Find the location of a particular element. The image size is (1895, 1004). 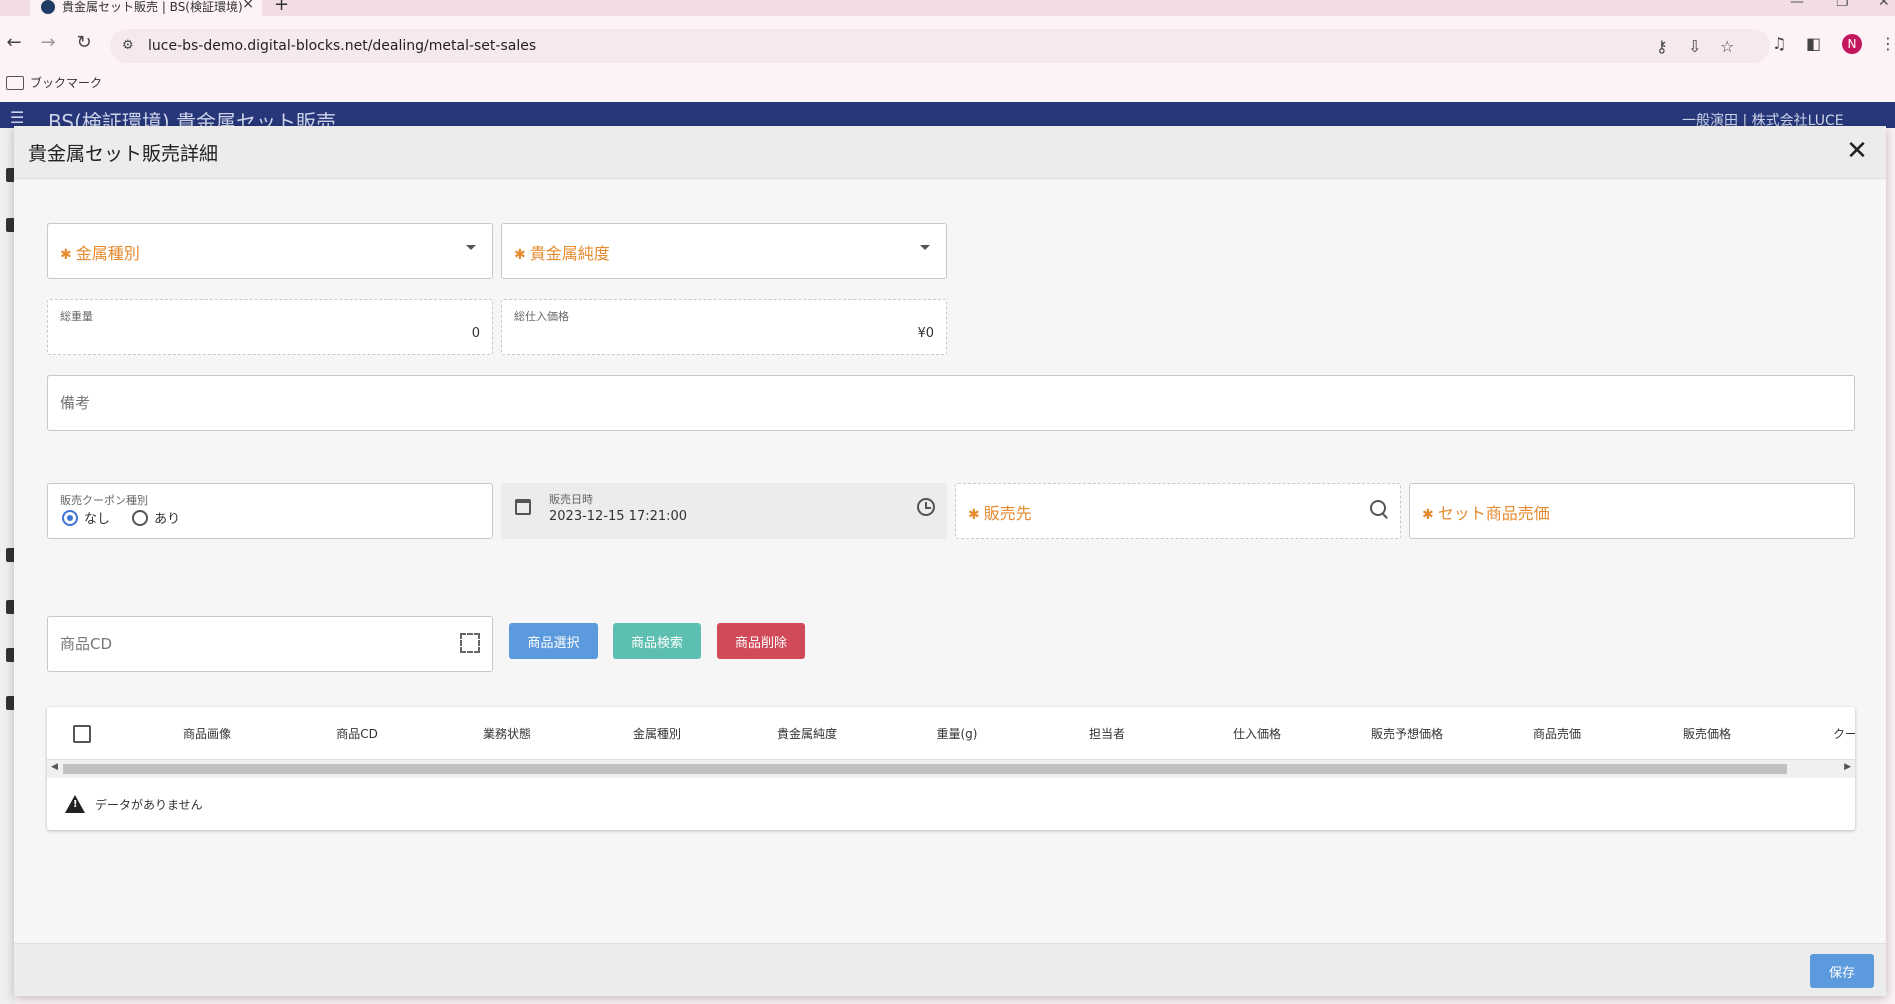

total-weight-field: 総重量 0 is located at coordinates (270, 327).